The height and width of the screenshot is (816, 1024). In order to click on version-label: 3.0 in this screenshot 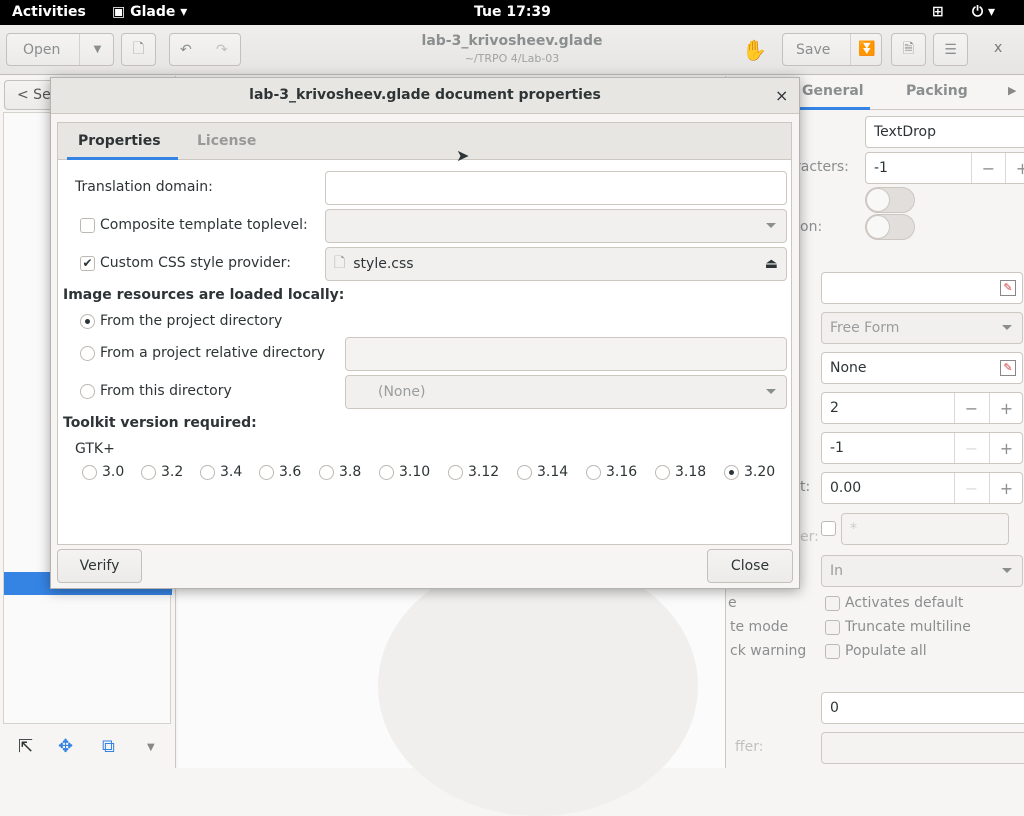, I will do `click(113, 472)`.